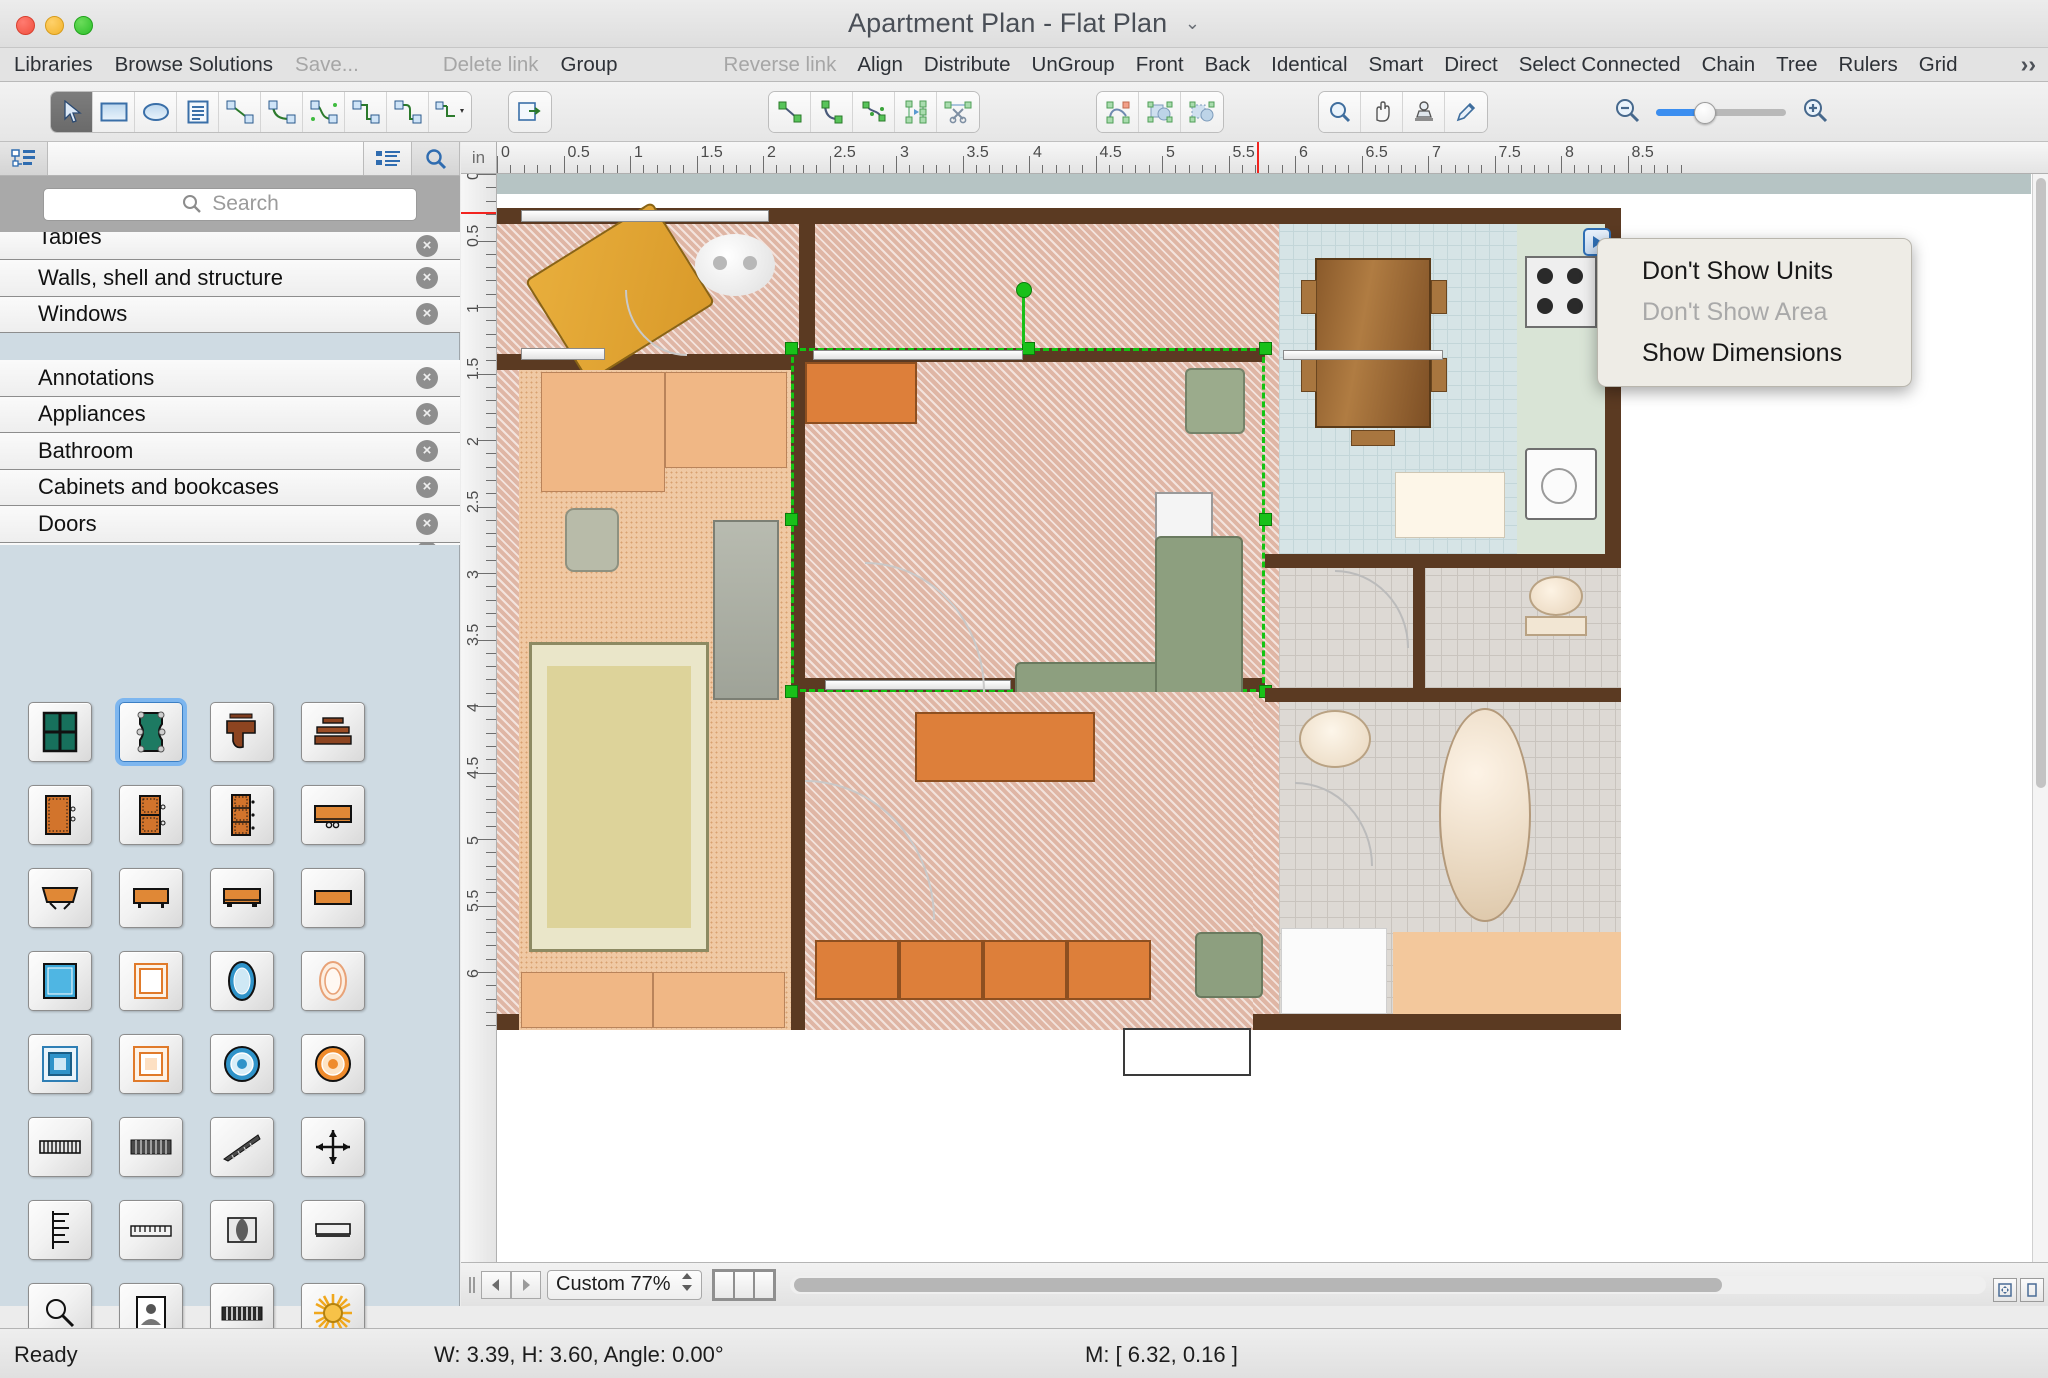 The width and height of the screenshot is (2048, 1378). Describe the element at coordinates (1424, 112) in the screenshot. I see `stamp-tool` at that location.